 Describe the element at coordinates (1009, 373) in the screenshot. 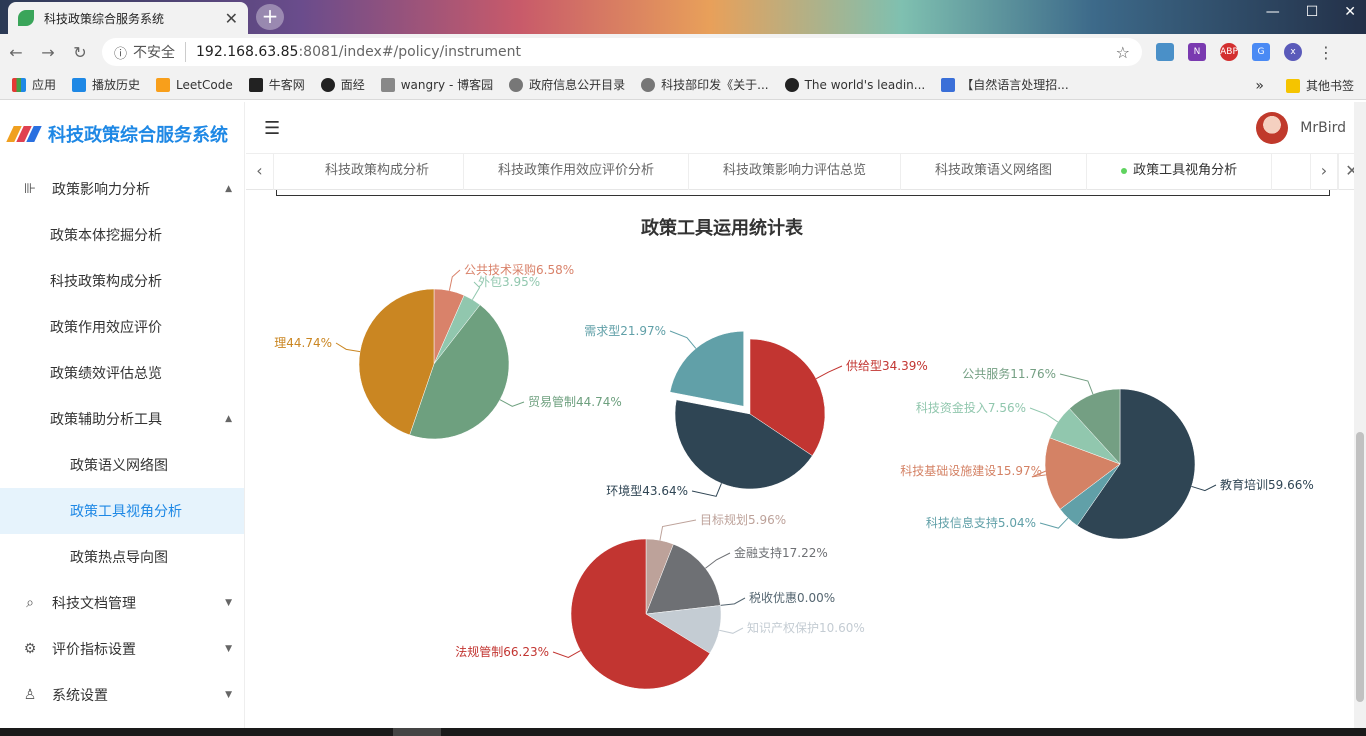

I see `pie-label: 公共服务11.76%` at that location.